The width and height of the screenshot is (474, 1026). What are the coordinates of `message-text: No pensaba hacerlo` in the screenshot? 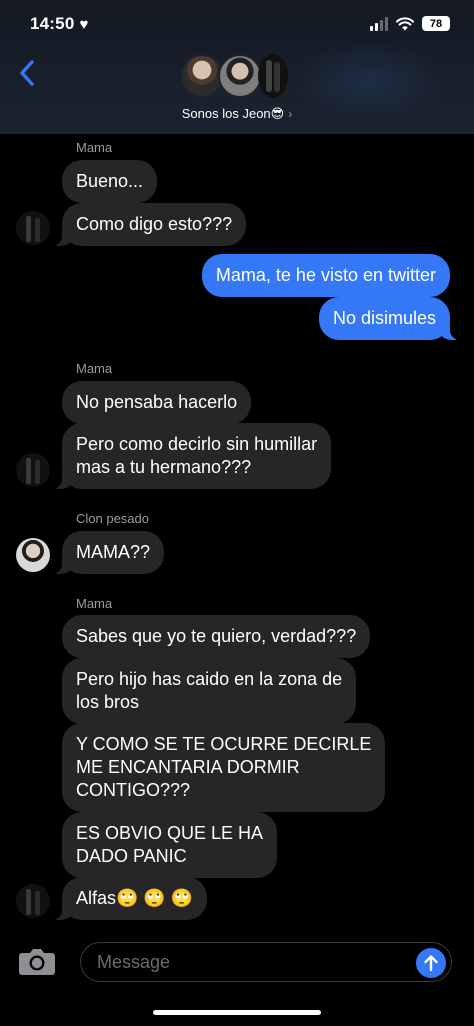 It's located at (157, 402).